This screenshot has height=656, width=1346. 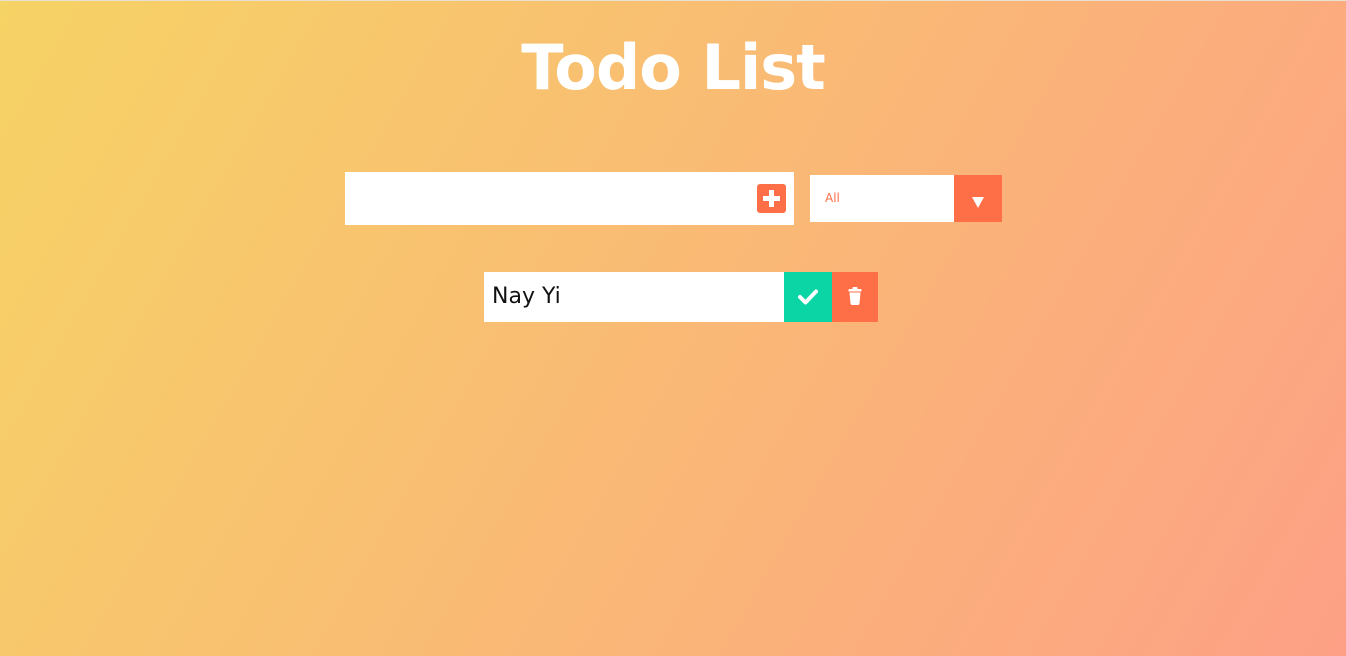 What do you see at coordinates (906, 198) in the screenshot?
I see `filter-select: All` at bounding box center [906, 198].